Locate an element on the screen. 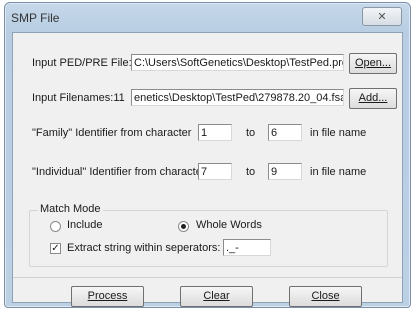 Image resolution: width=419 pixels, height=314 pixels. clear-button-label: Clear is located at coordinates (216, 296).